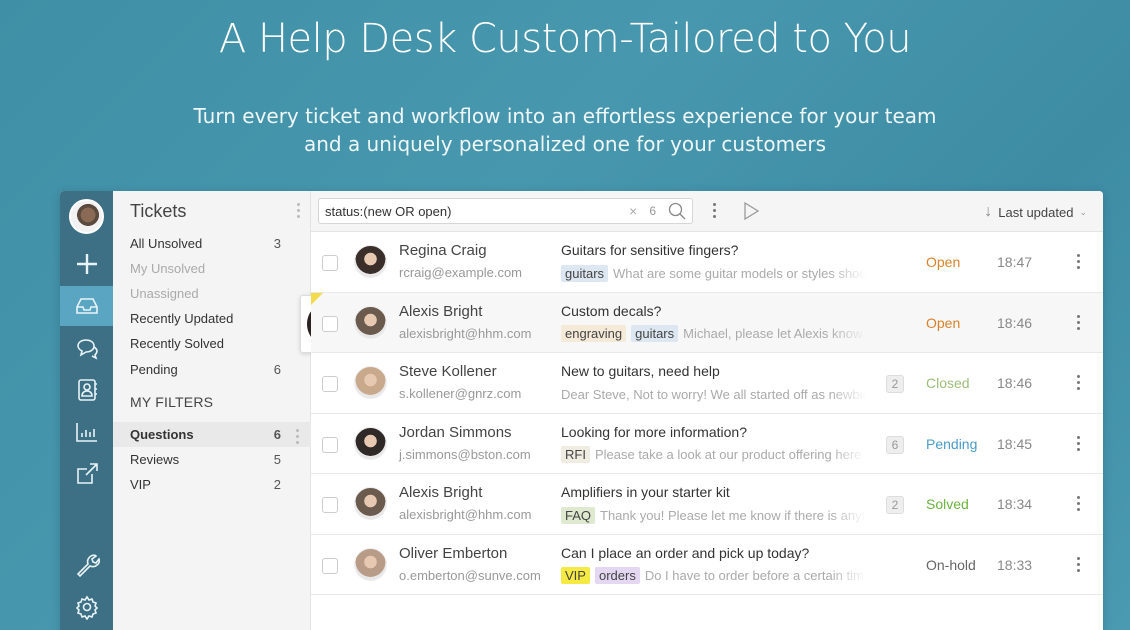  Describe the element at coordinates (645, 492) in the screenshot. I see `ticket-subject: Amplifiers in your starter kit` at that location.